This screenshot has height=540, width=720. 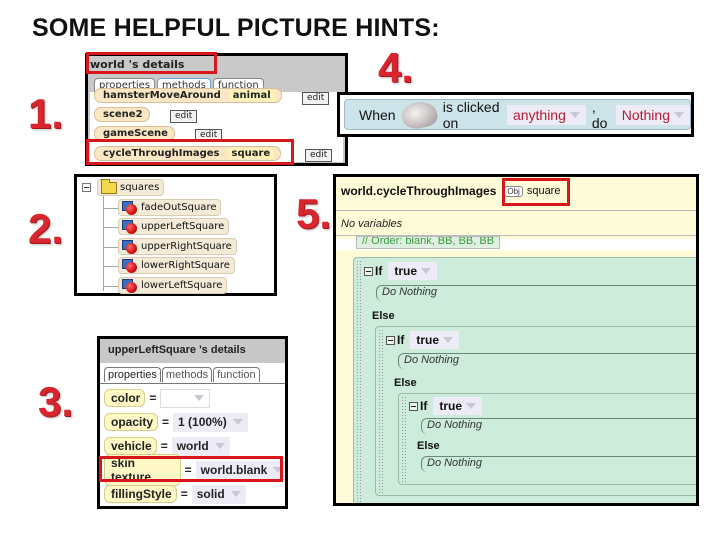 What do you see at coordinates (202, 422) in the screenshot?
I see `property-value: 1 (100%)` at bounding box center [202, 422].